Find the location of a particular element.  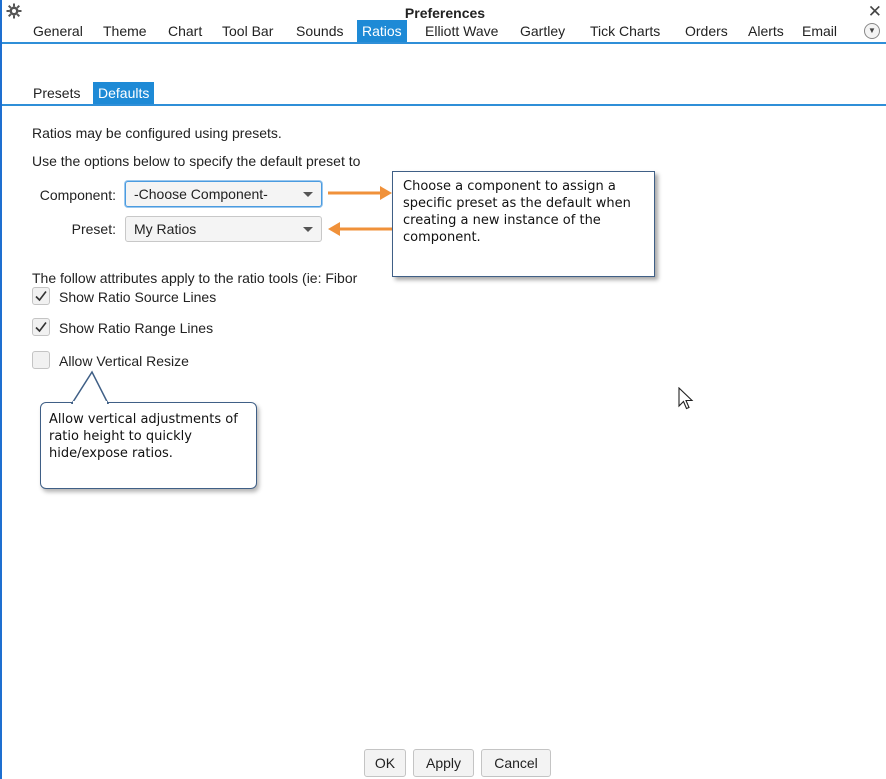

show-ratio-range-lines-label: Show Ratio Range Lines is located at coordinates (136, 328).